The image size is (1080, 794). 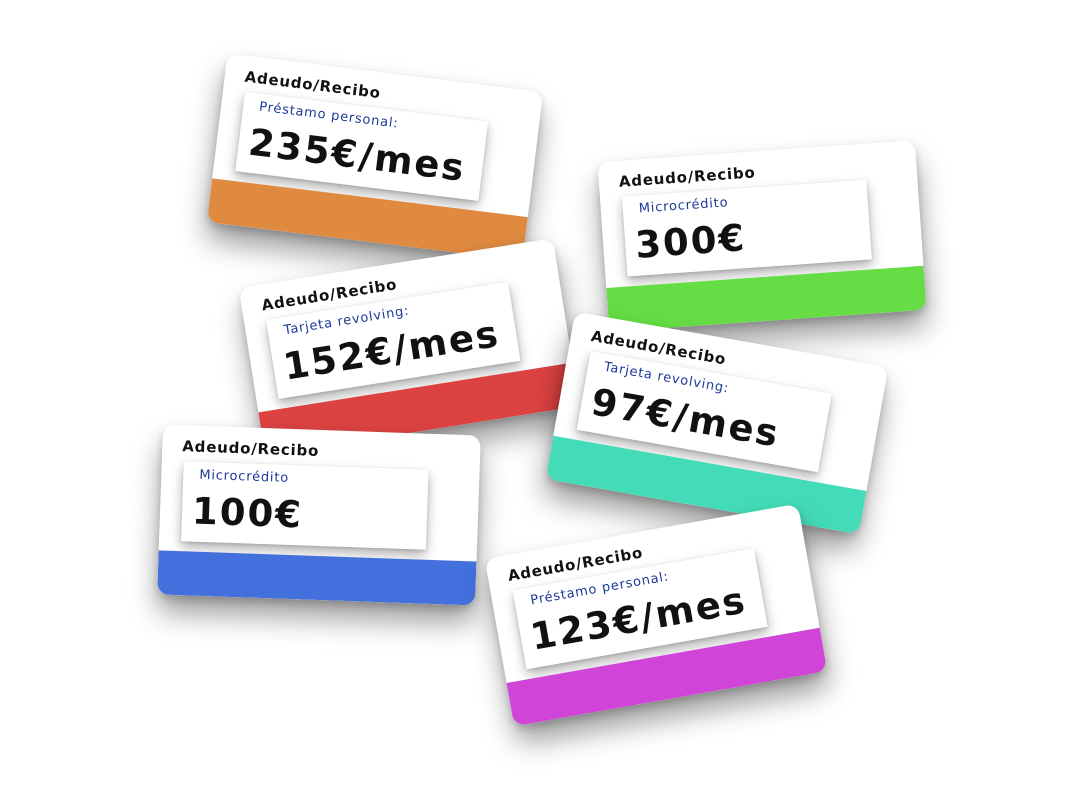 I want to click on debit-card-revolving-97: Adeudo/Recibo Tarjeta revolving: 97€/mes, so click(x=717, y=423).